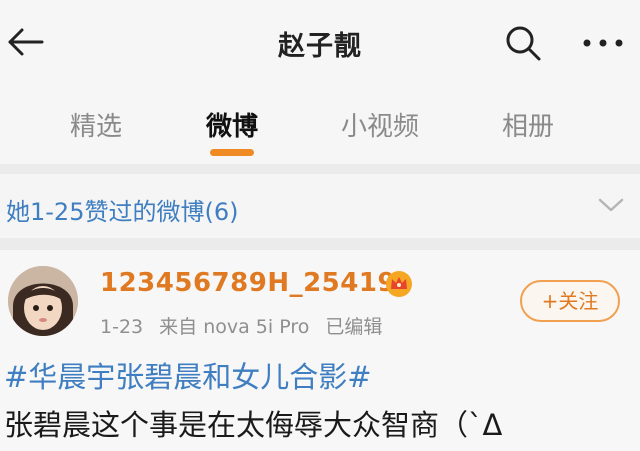 Image resolution: width=640 pixels, height=451 pixels. Describe the element at coordinates (320, 46) in the screenshot. I see `page-title: 赵子靓` at that location.